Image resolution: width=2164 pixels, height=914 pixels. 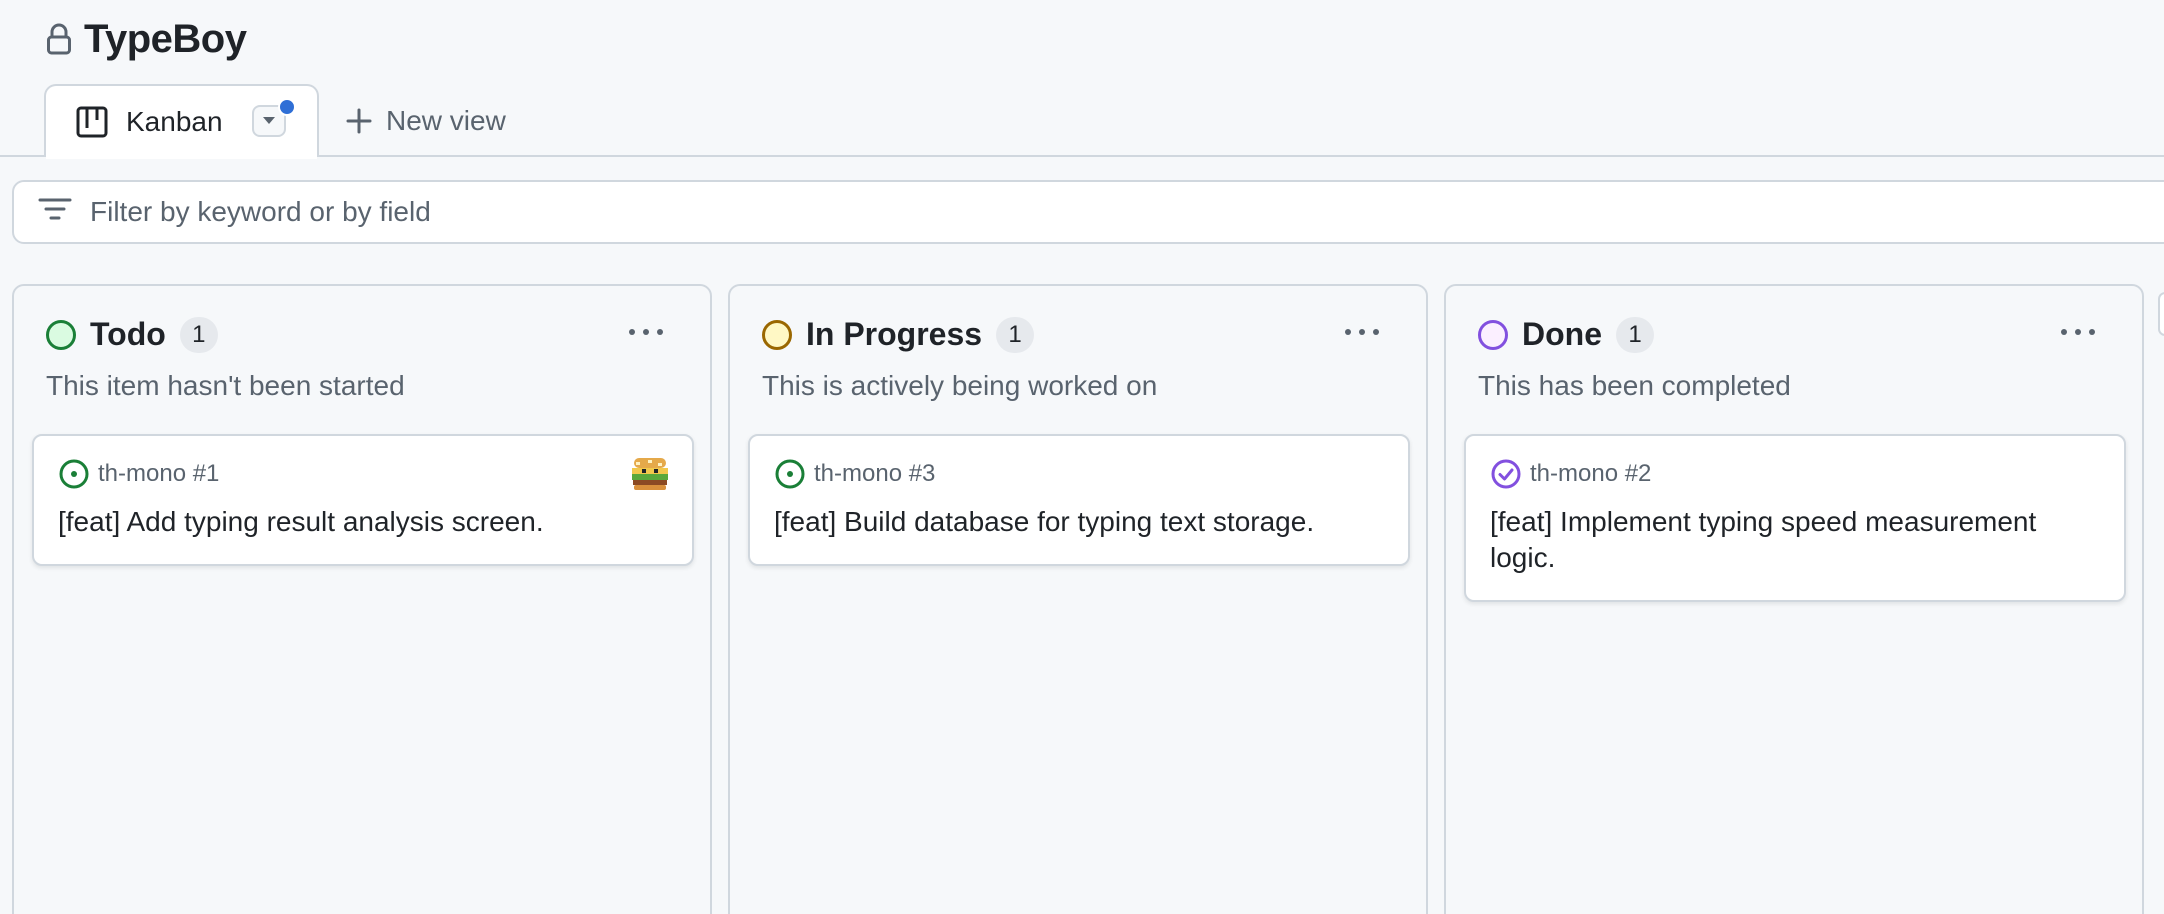 I want to click on column-header: In Progress 1, so click(x=898, y=334).